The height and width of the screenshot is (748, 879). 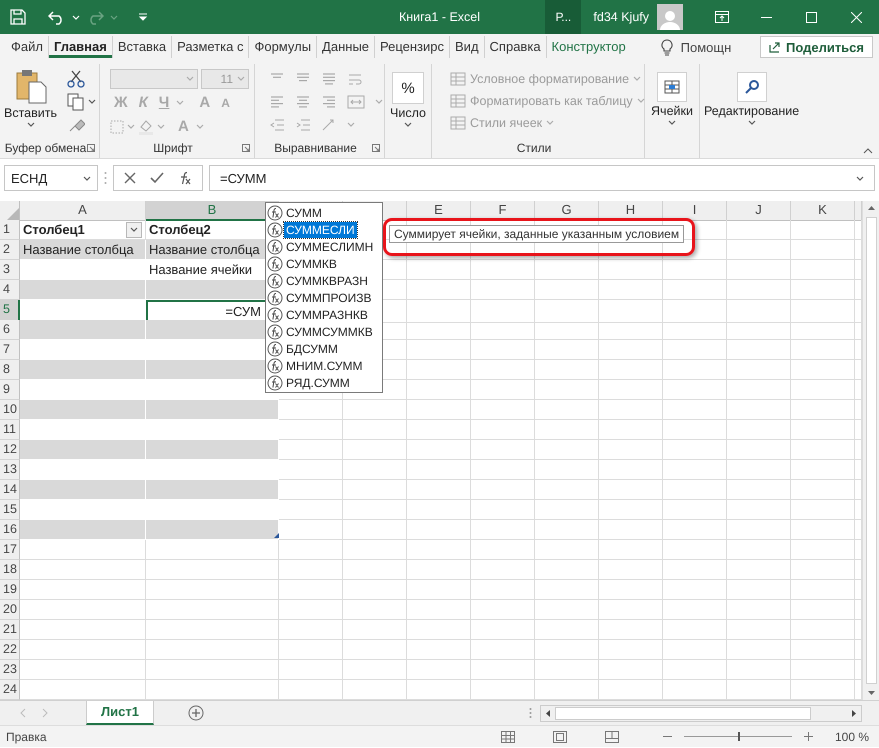 What do you see at coordinates (870, 450) in the screenshot?
I see `vertical-scrollbar` at bounding box center [870, 450].